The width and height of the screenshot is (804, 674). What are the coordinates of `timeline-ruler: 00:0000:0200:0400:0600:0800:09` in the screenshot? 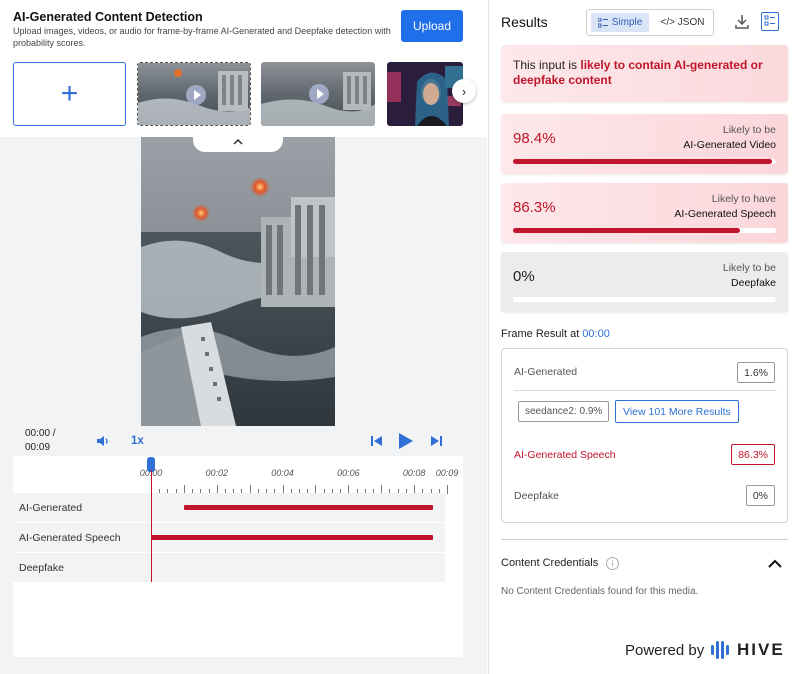 It's located at (238, 475).